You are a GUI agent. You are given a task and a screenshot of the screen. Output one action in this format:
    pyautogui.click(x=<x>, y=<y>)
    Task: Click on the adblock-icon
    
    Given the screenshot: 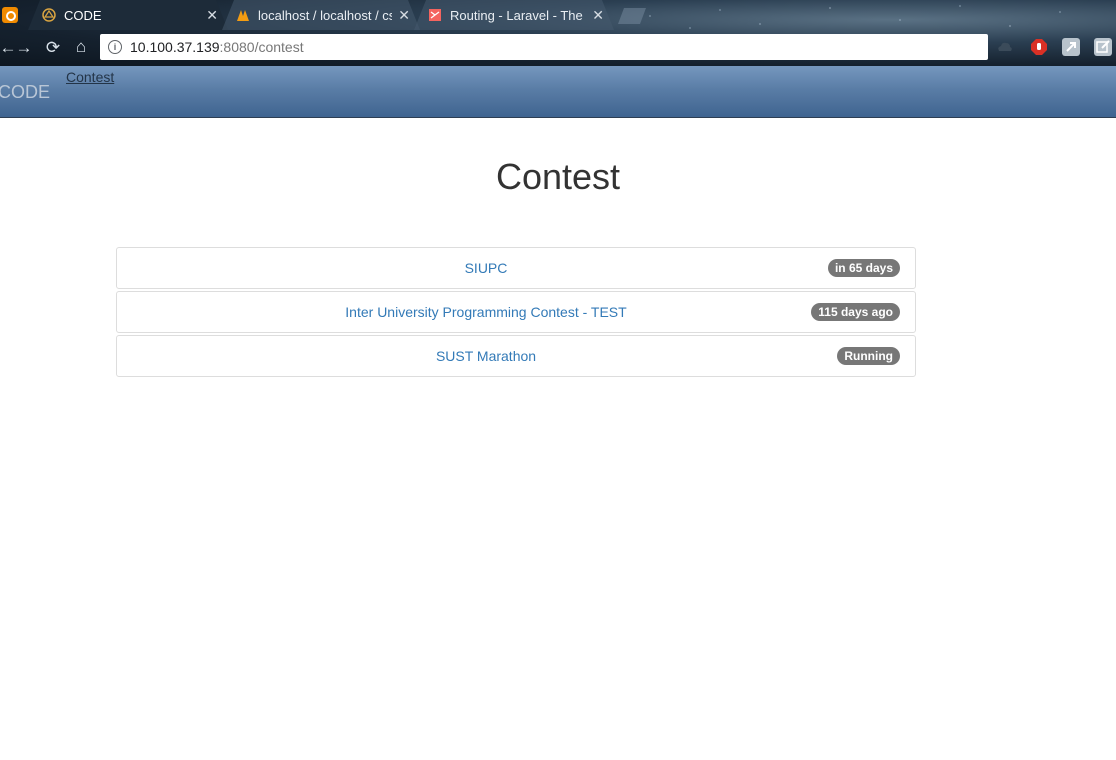 What is the action you would take?
    pyautogui.click(x=1039, y=47)
    